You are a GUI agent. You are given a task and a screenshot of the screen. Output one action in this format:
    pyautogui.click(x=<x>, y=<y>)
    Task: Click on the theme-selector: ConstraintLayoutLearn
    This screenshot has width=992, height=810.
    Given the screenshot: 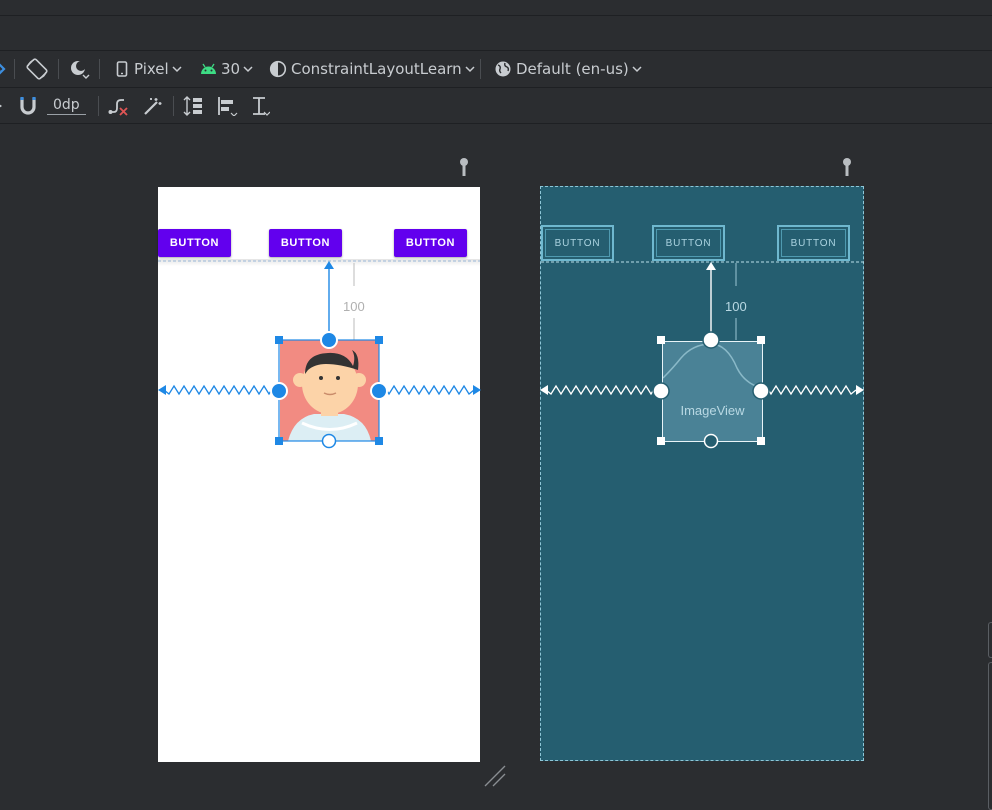 What is the action you would take?
    pyautogui.click(x=372, y=69)
    